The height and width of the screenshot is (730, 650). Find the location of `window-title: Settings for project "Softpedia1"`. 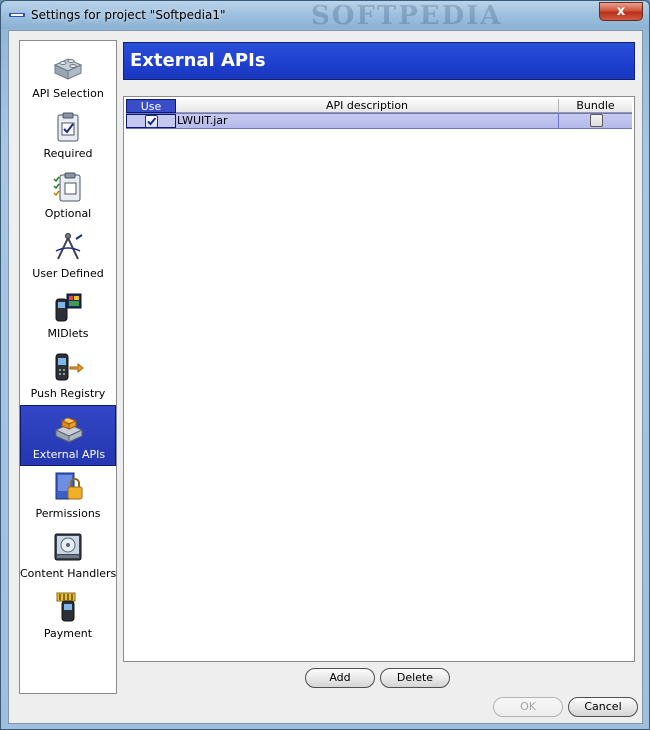

window-title: Settings for project "Softpedia1" is located at coordinates (128, 15).